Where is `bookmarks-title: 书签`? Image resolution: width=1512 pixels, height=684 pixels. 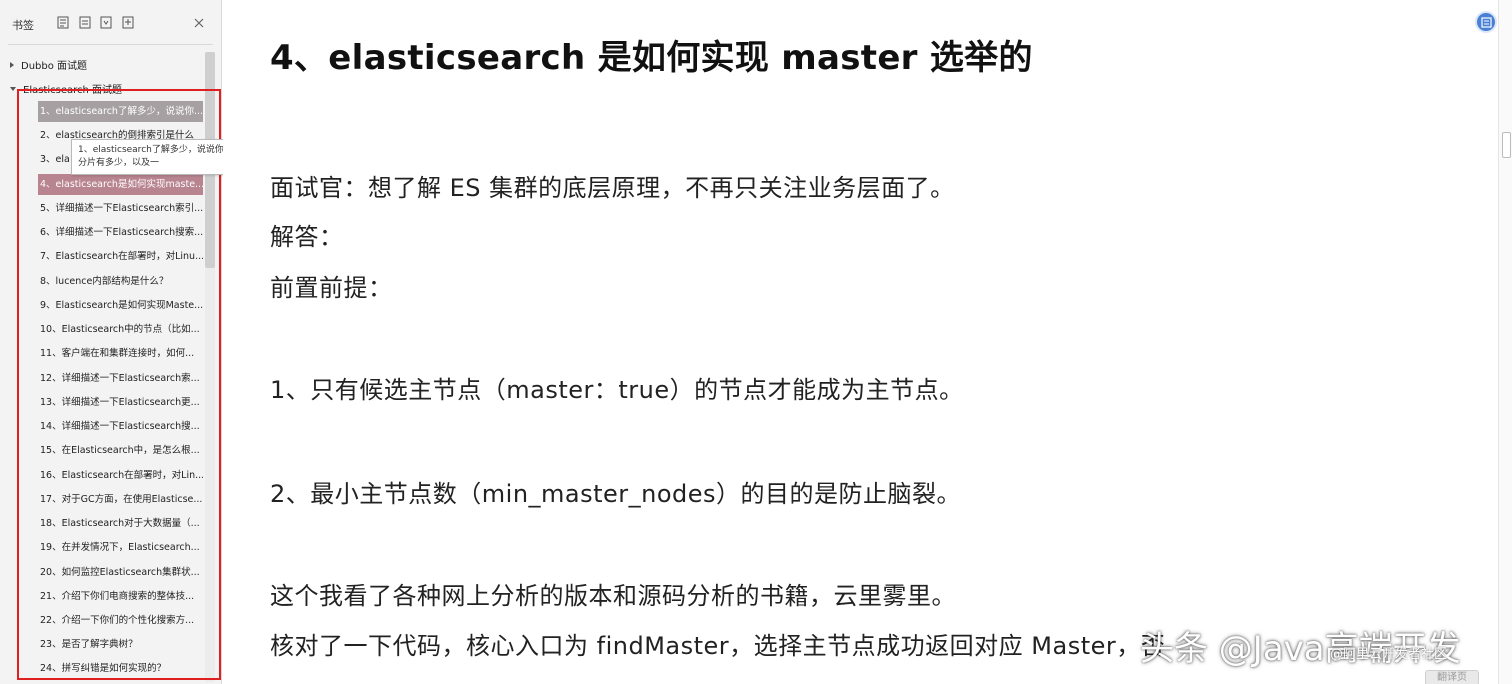
bookmarks-title: 书签 is located at coordinates (23, 25).